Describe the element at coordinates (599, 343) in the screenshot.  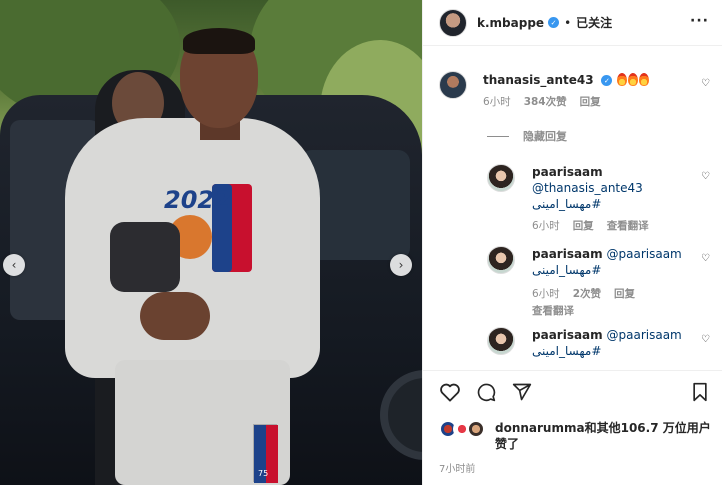
I see `reply: paarisaam @paarisaam #مهسا_امینی` at that location.